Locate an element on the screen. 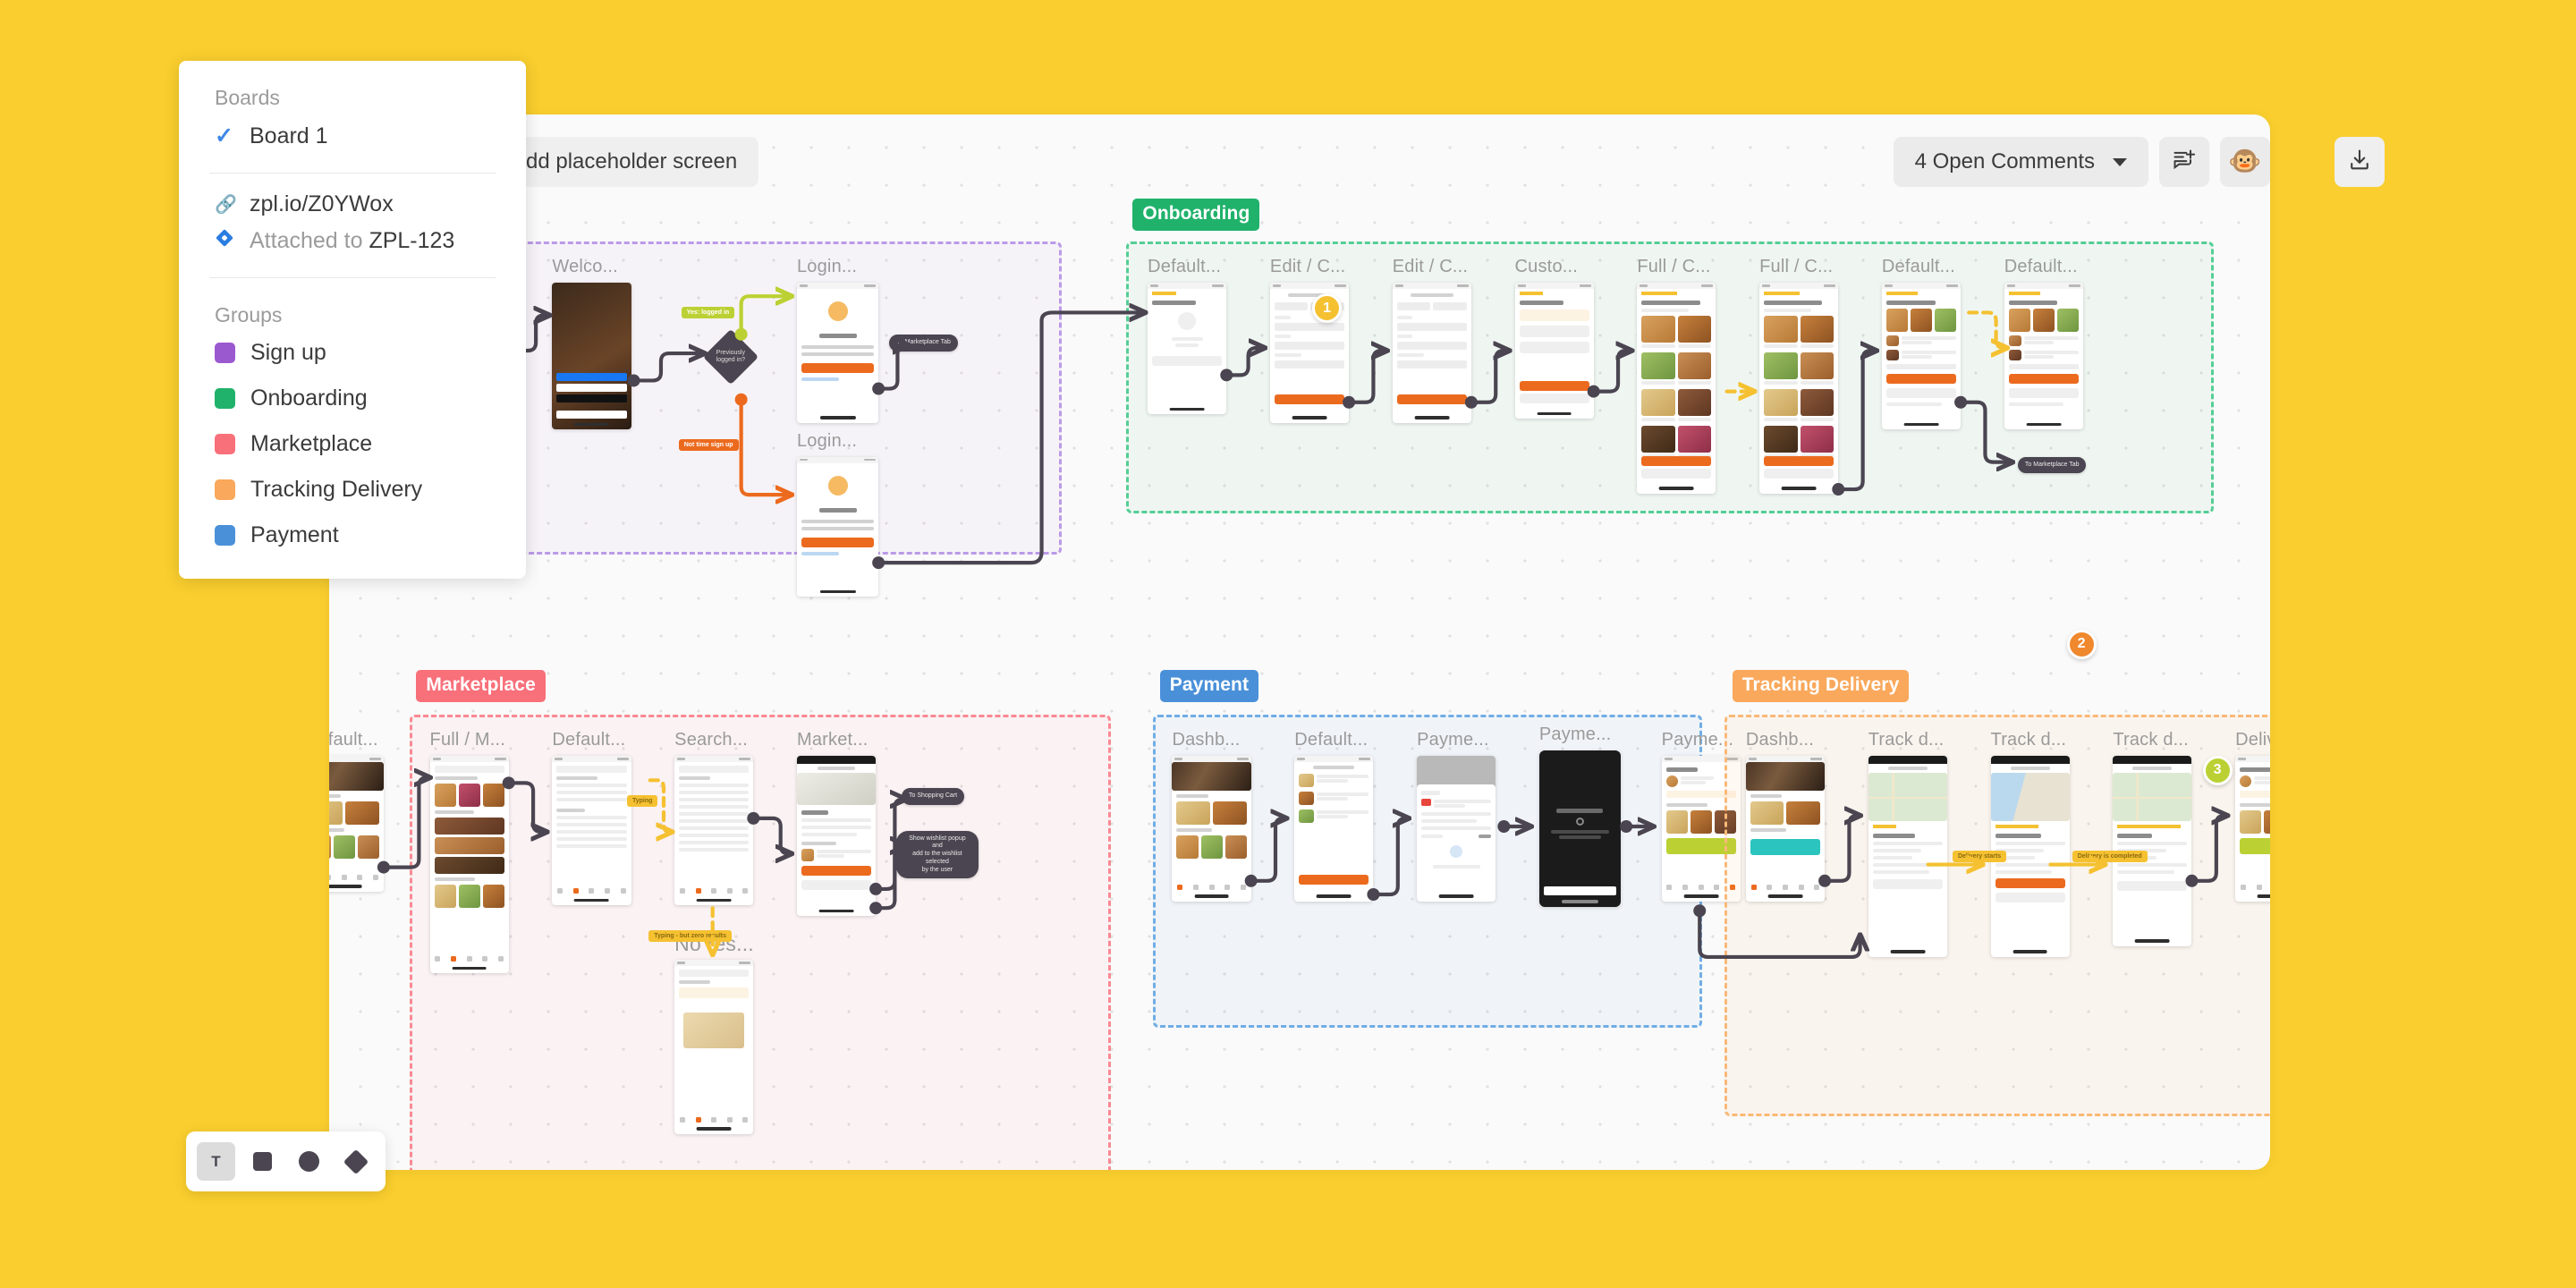 The width and height of the screenshot is (2576, 1288). groups-heading: Groups is located at coordinates (249, 314).